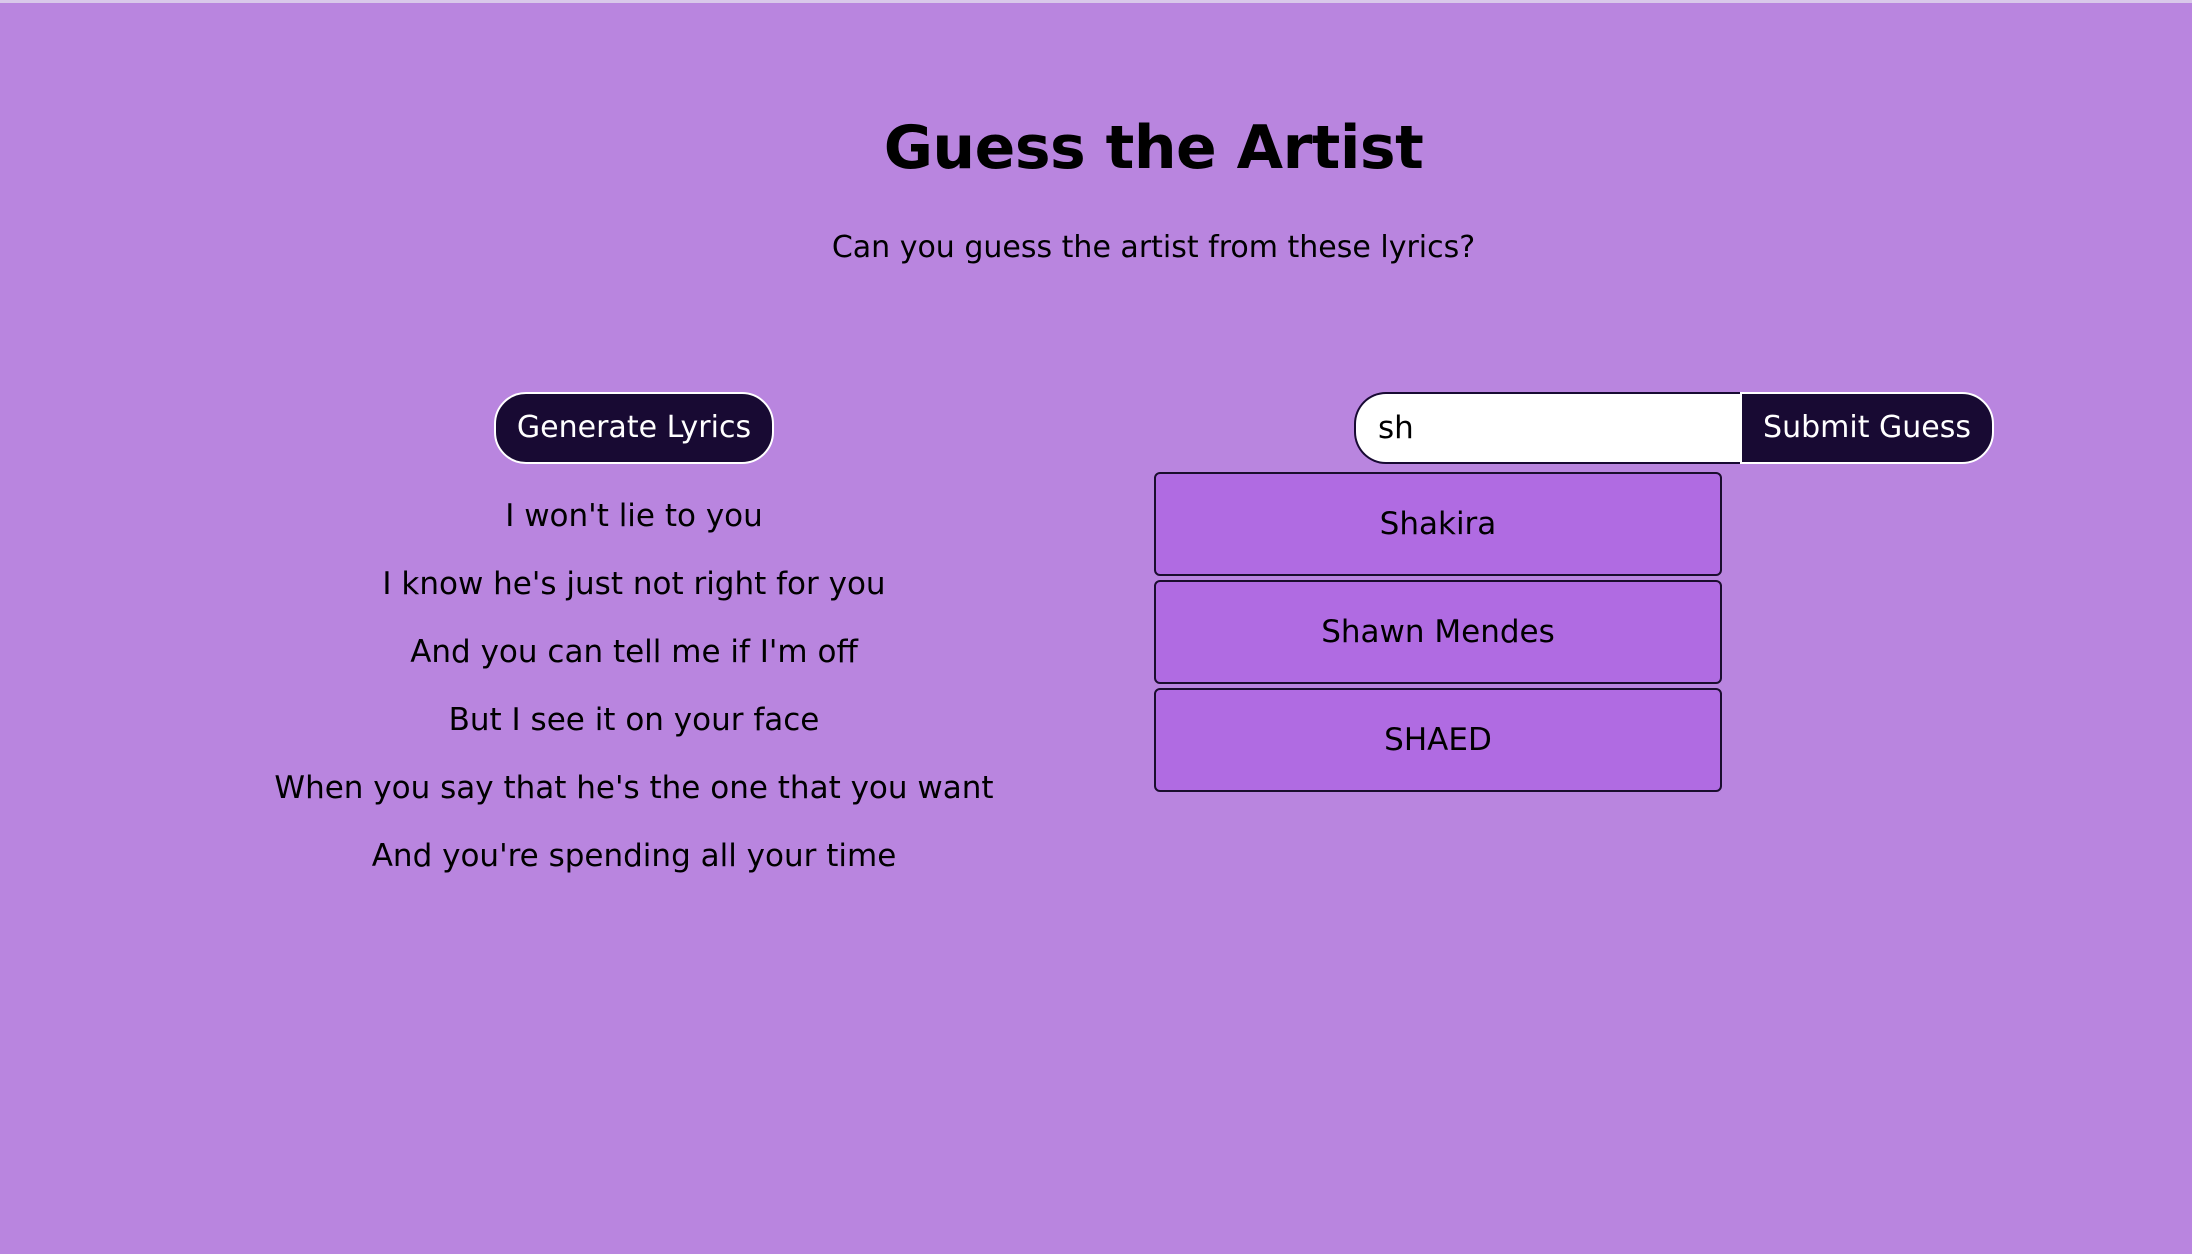 This screenshot has width=2192, height=1254. What do you see at coordinates (1153, 148) in the screenshot?
I see `page-title: Guess the Artist` at bounding box center [1153, 148].